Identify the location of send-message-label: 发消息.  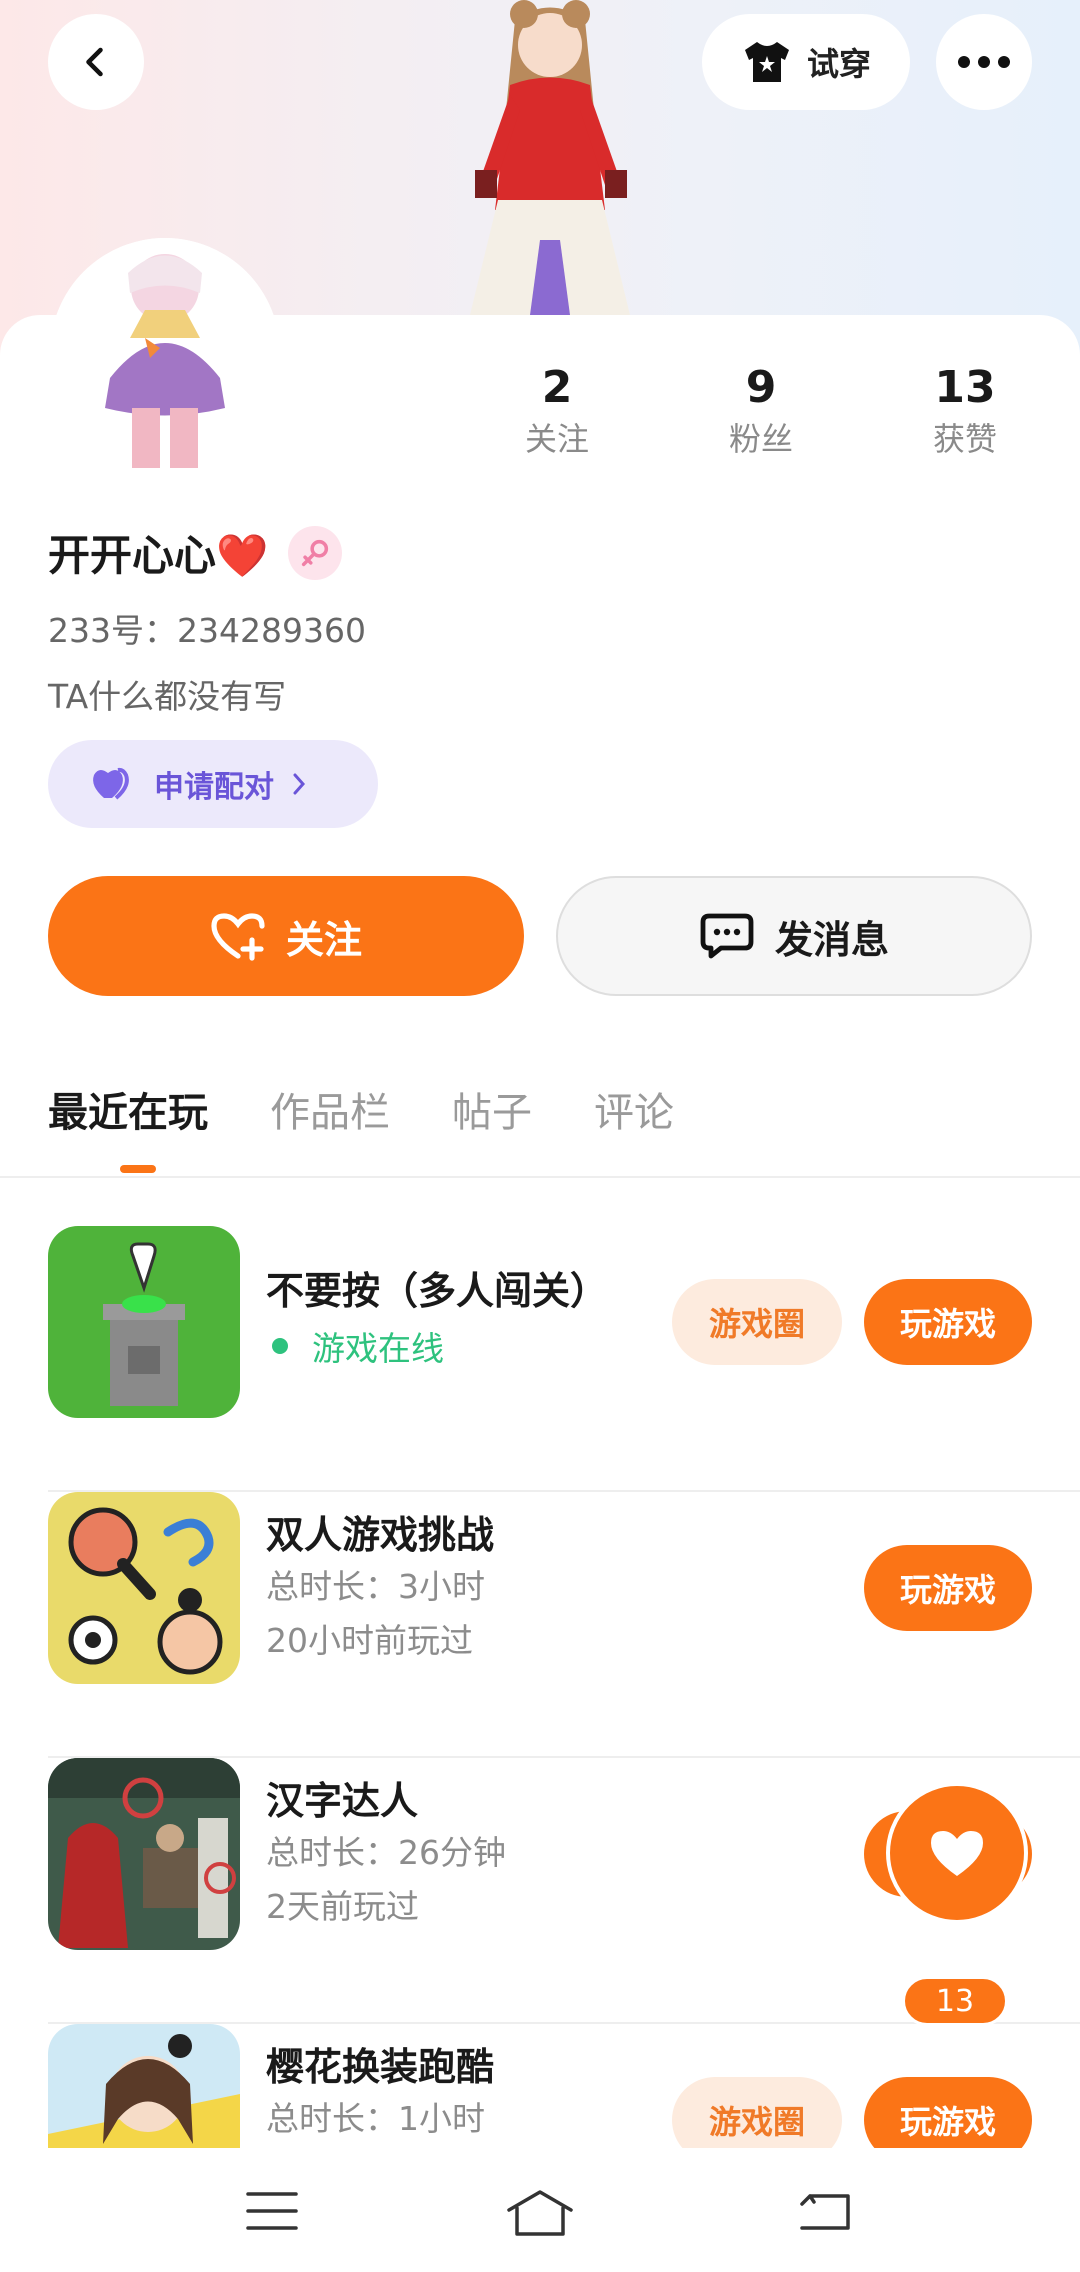
(831, 939).